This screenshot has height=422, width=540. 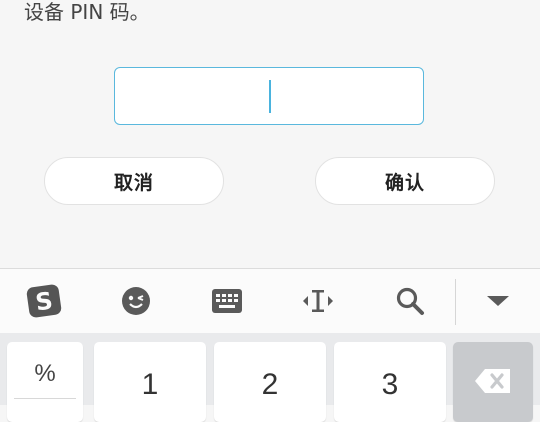 What do you see at coordinates (405, 181) in the screenshot?
I see `confirm-button: 确认` at bounding box center [405, 181].